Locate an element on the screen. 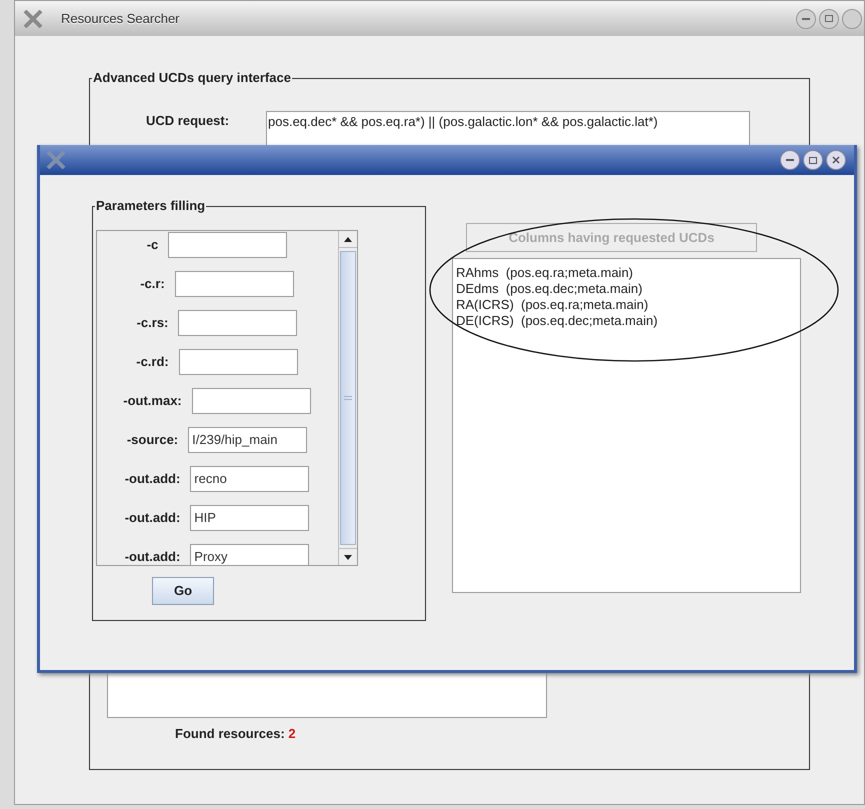 The image size is (865, 809). parameter-field: Proxy is located at coordinates (250, 554).